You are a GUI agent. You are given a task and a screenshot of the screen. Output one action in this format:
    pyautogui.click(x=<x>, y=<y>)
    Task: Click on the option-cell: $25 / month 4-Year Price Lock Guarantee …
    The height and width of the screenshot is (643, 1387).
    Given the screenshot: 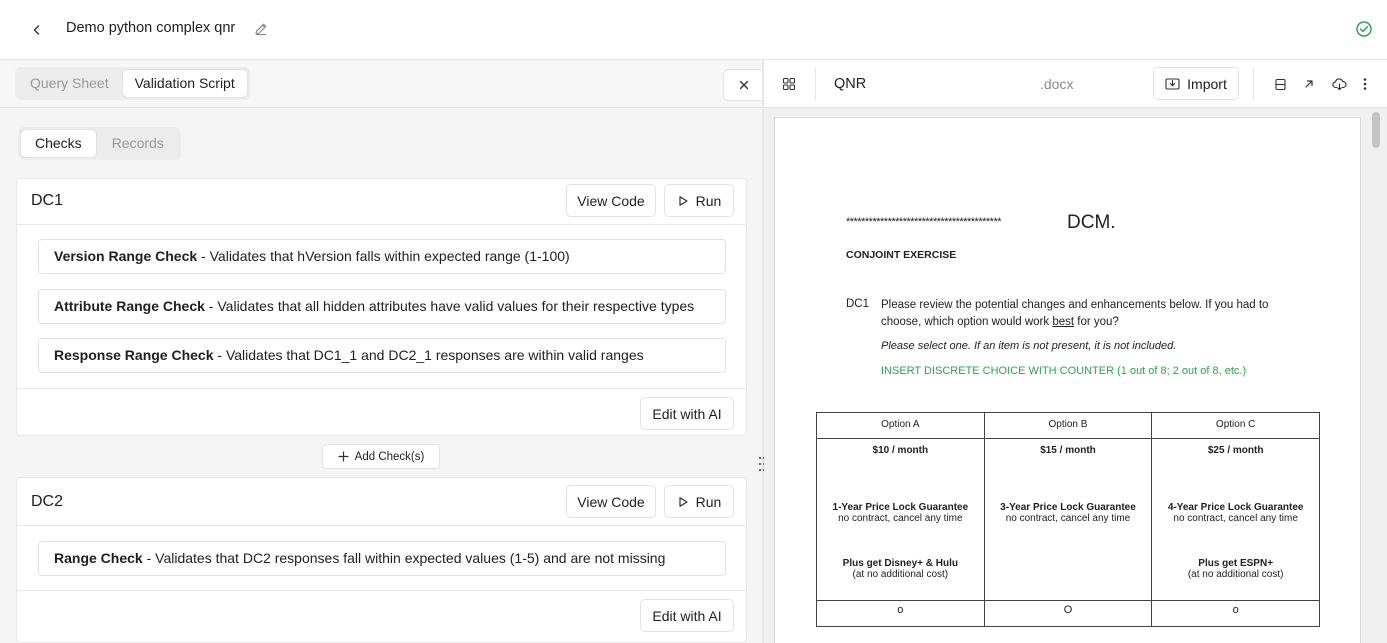 What is the action you would take?
    pyautogui.click(x=1235, y=519)
    